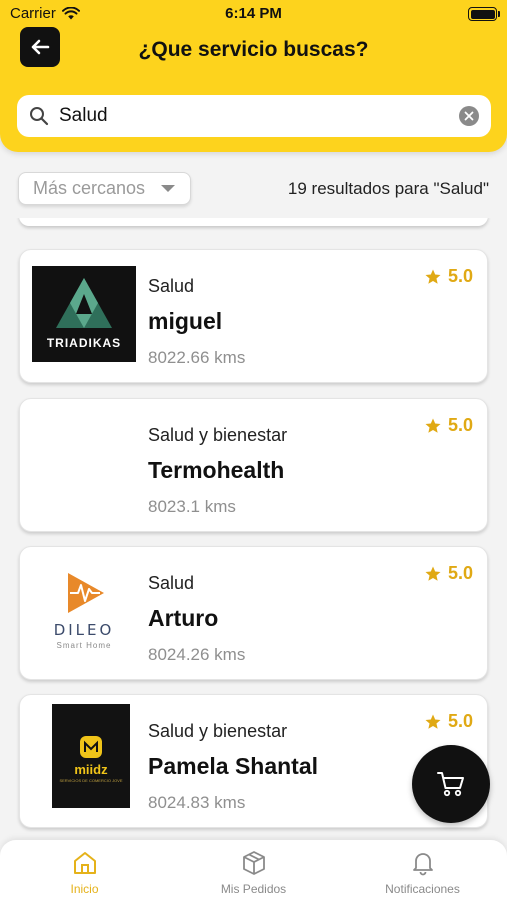  What do you see at coordinates (84, 463) in the screenshot?
I see `provider-logo-empty` at bounding box center [84, 463].